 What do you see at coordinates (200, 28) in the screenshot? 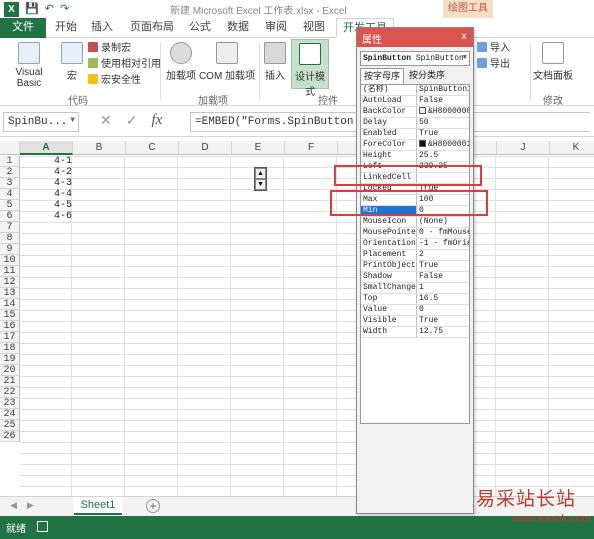
I see `tab-formulas: 公式` at bounding box center [200, 28].